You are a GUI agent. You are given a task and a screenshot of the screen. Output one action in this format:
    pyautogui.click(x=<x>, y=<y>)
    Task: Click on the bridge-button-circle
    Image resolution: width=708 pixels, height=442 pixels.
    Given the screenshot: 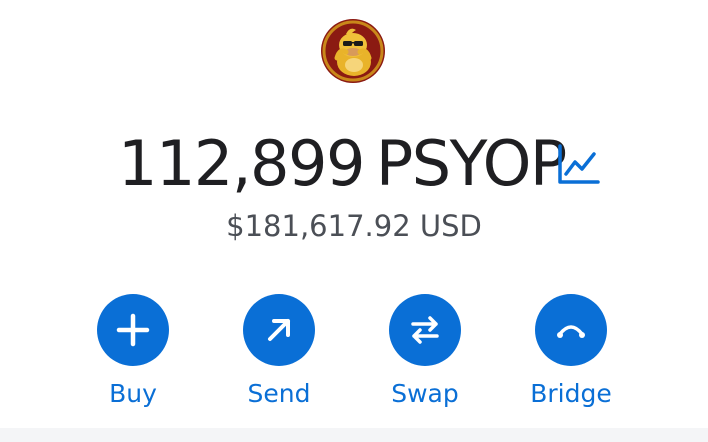 What is the action you would take?
    pyautogui.click(x=571, y=330)
    